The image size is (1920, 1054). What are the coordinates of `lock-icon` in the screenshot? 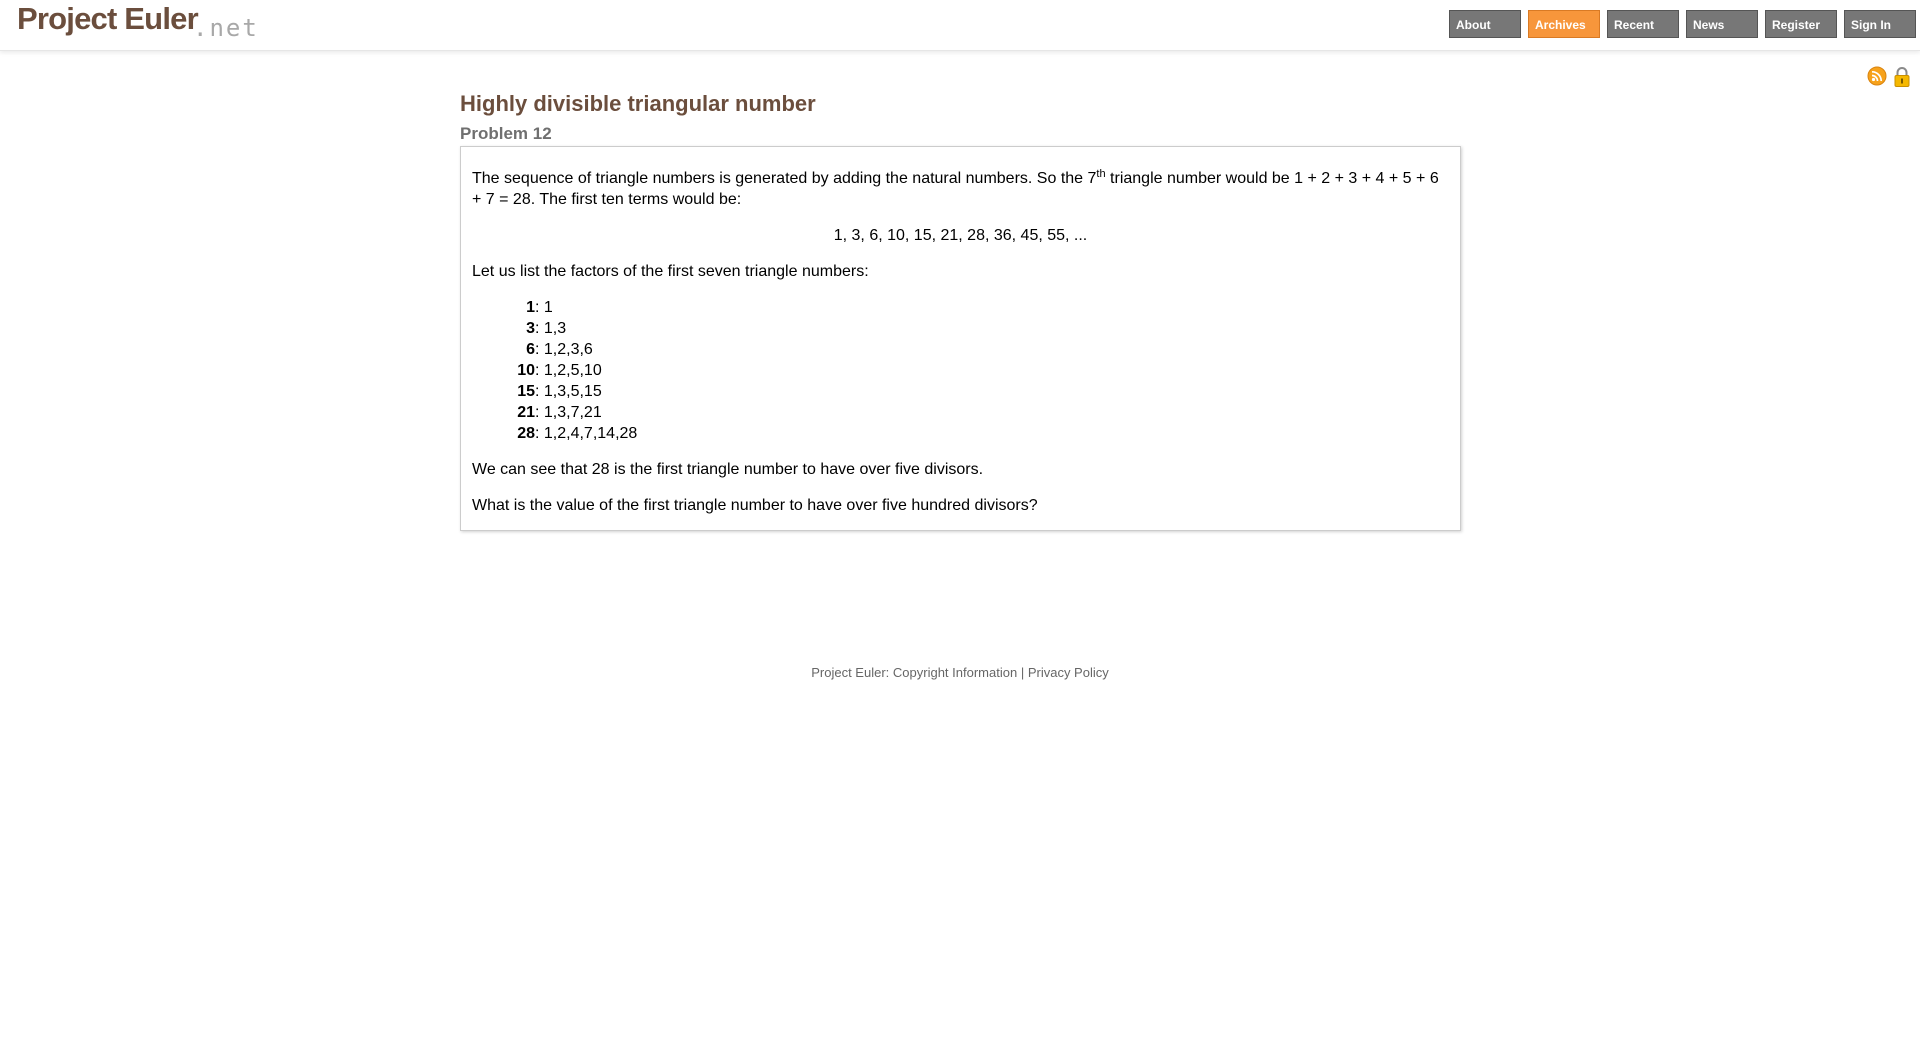 It's located at (1903, 77).